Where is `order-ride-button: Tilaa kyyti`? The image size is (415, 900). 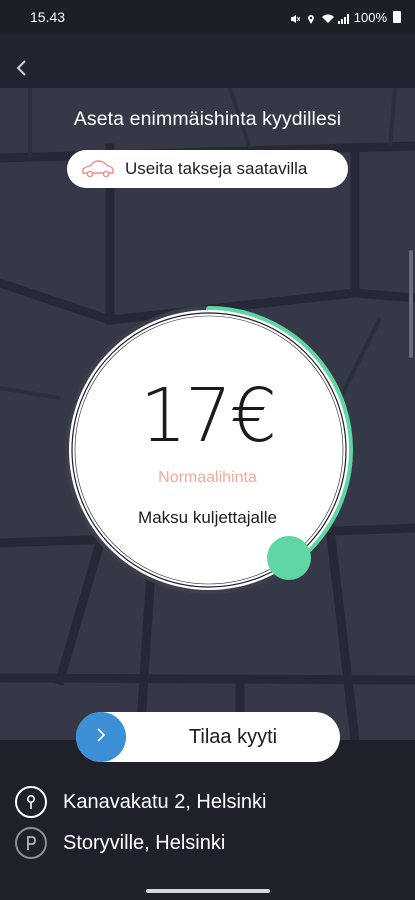
order-ride-button: Tilaa kyyti is located at coordinates (208, 737).